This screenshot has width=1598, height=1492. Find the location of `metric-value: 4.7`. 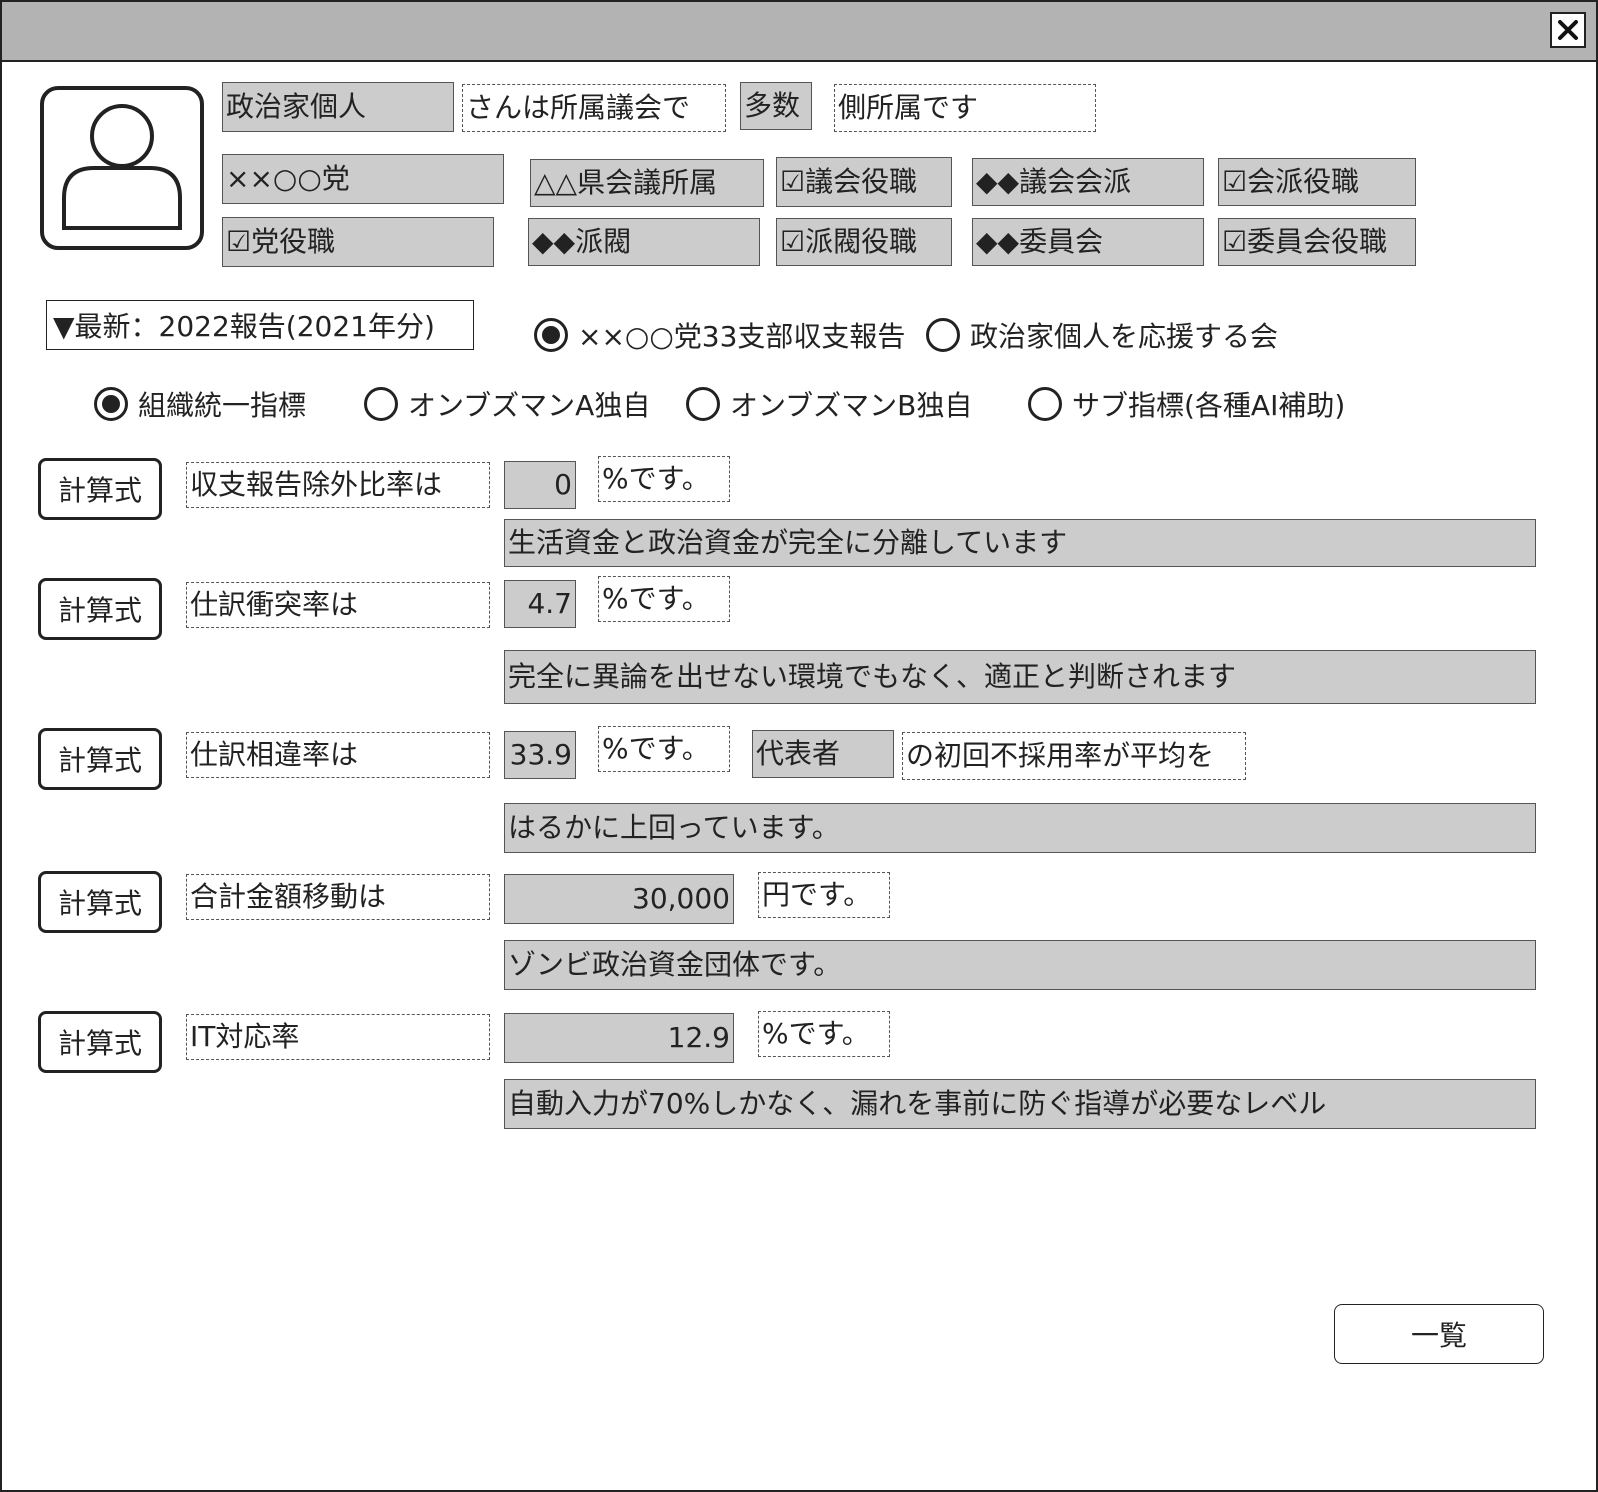

metric-value: 4.7 is located at coordinates (540, 604).